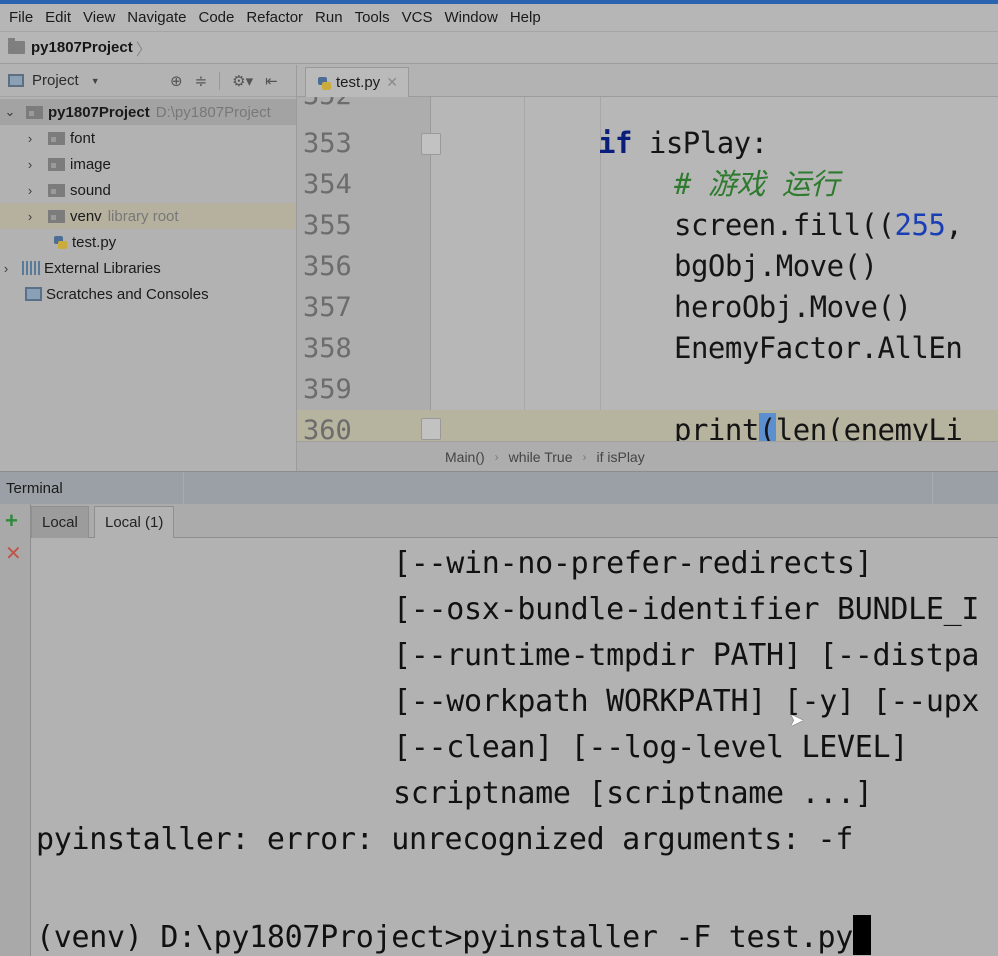 The width and height of the screenshot is (998, 956). Describe the element at coordinates (329, 17) in the screenshot. I see `menu-run: Run` at that location.